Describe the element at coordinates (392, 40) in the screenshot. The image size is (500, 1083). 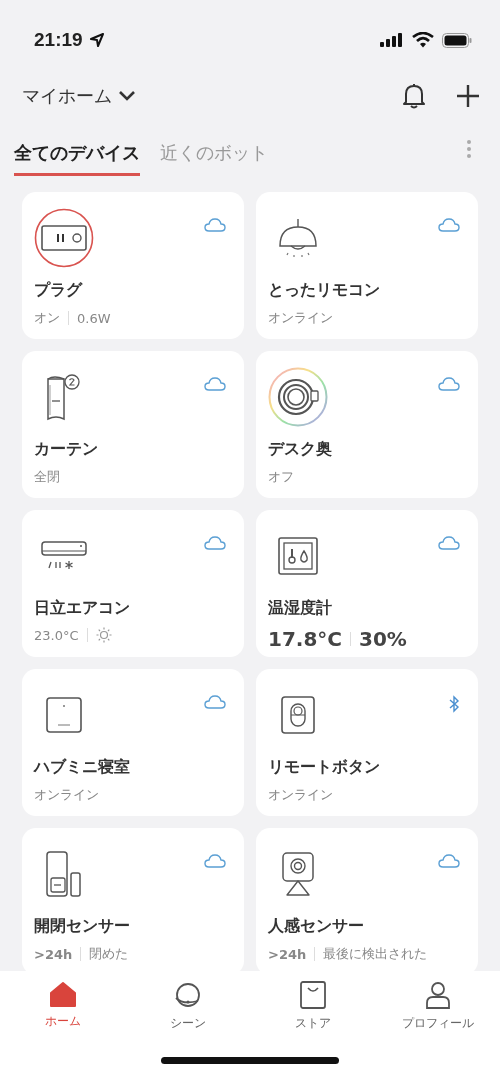
I see `signal-icon` at that location.